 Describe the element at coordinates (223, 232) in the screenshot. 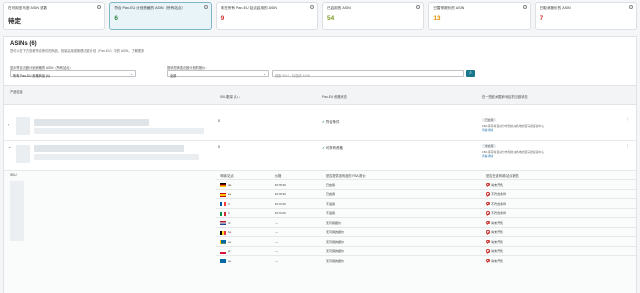

I see `flag-be-icon` at that location.